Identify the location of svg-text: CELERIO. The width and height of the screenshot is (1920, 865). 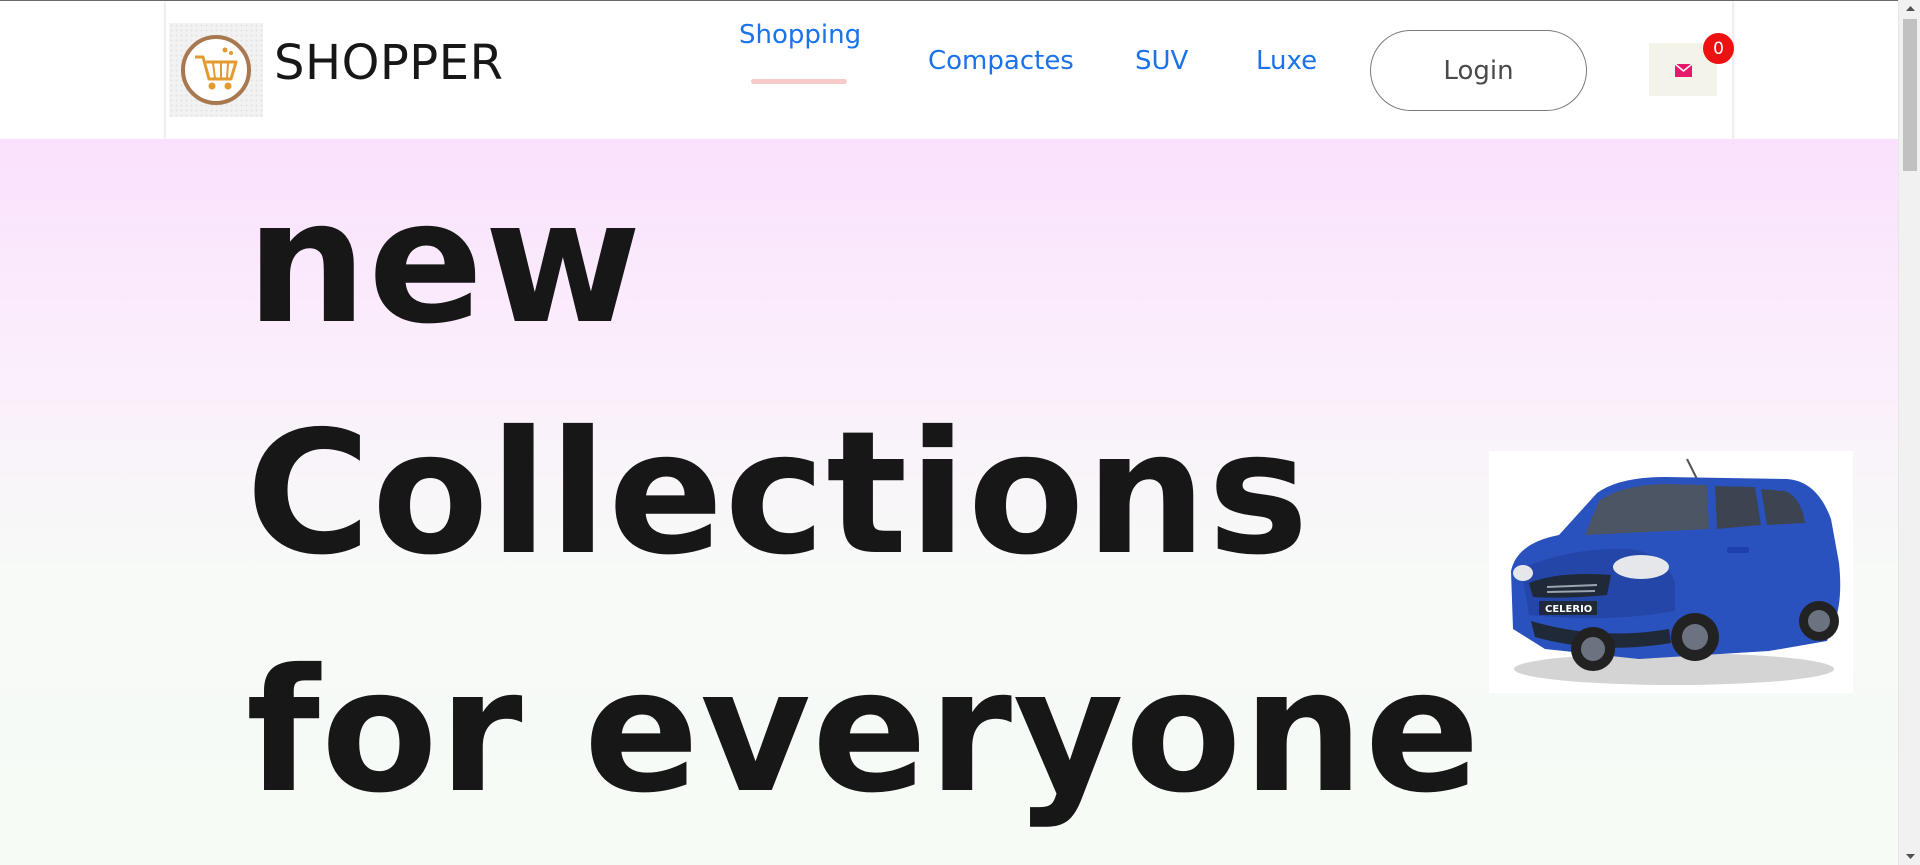
(1568, 609).